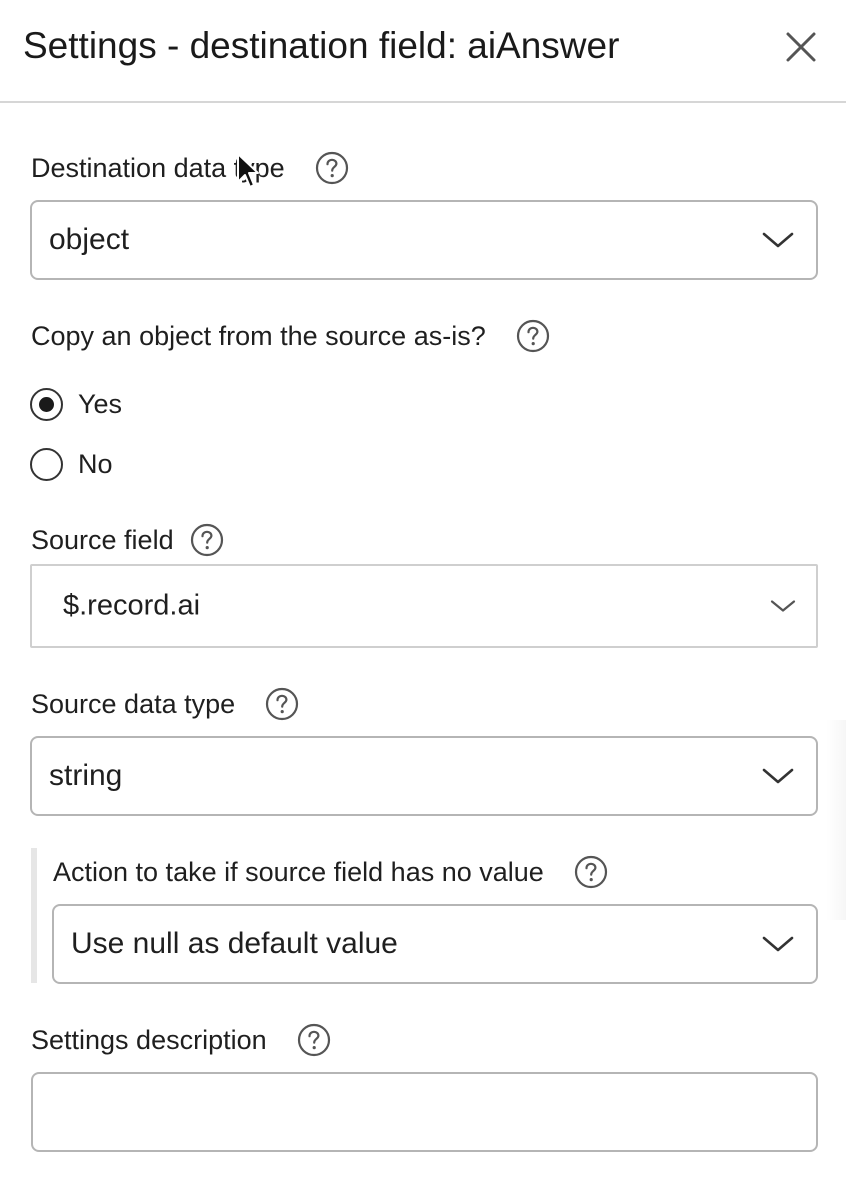 The image size is (846, 1178). Describe the element at coordinates (132, 605) in the screenshot. I see `source-field-value: $.record.ai` at that location.